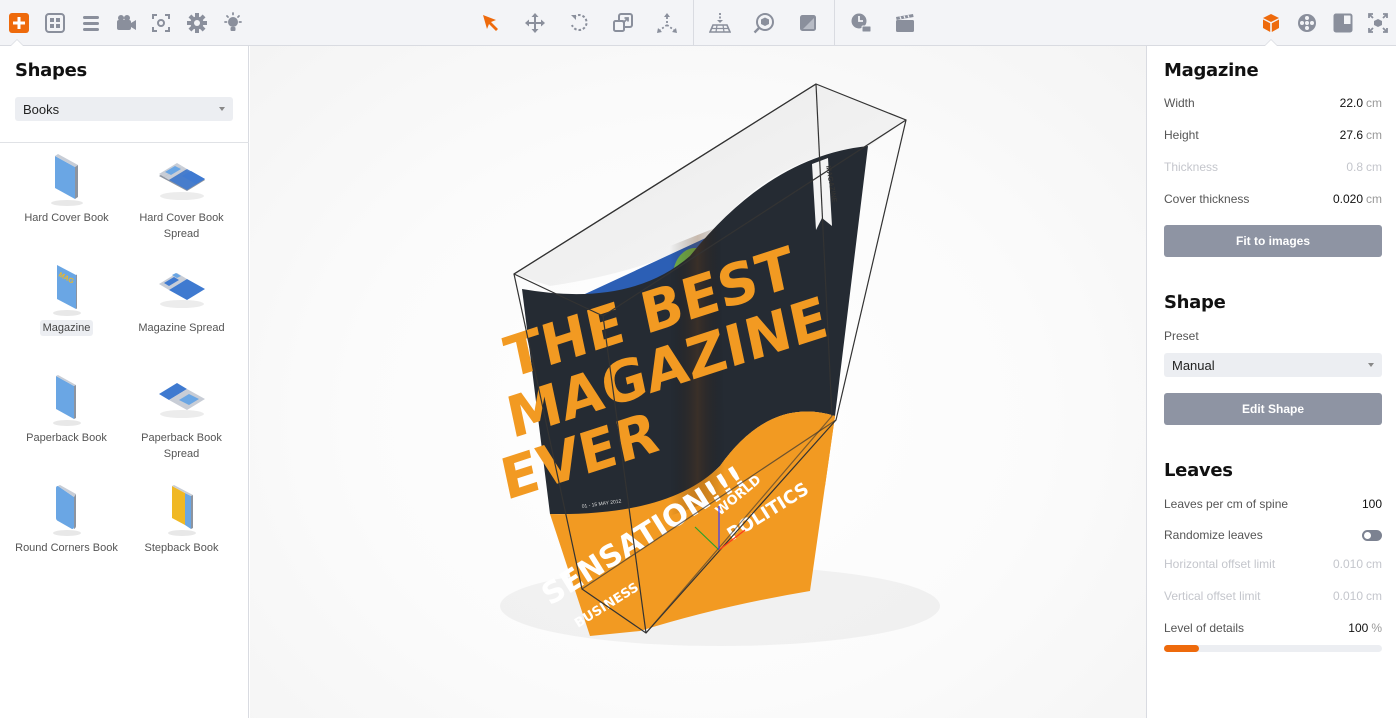 The image size is (1396, 718). I want to click on add-button, so click(19, 23).